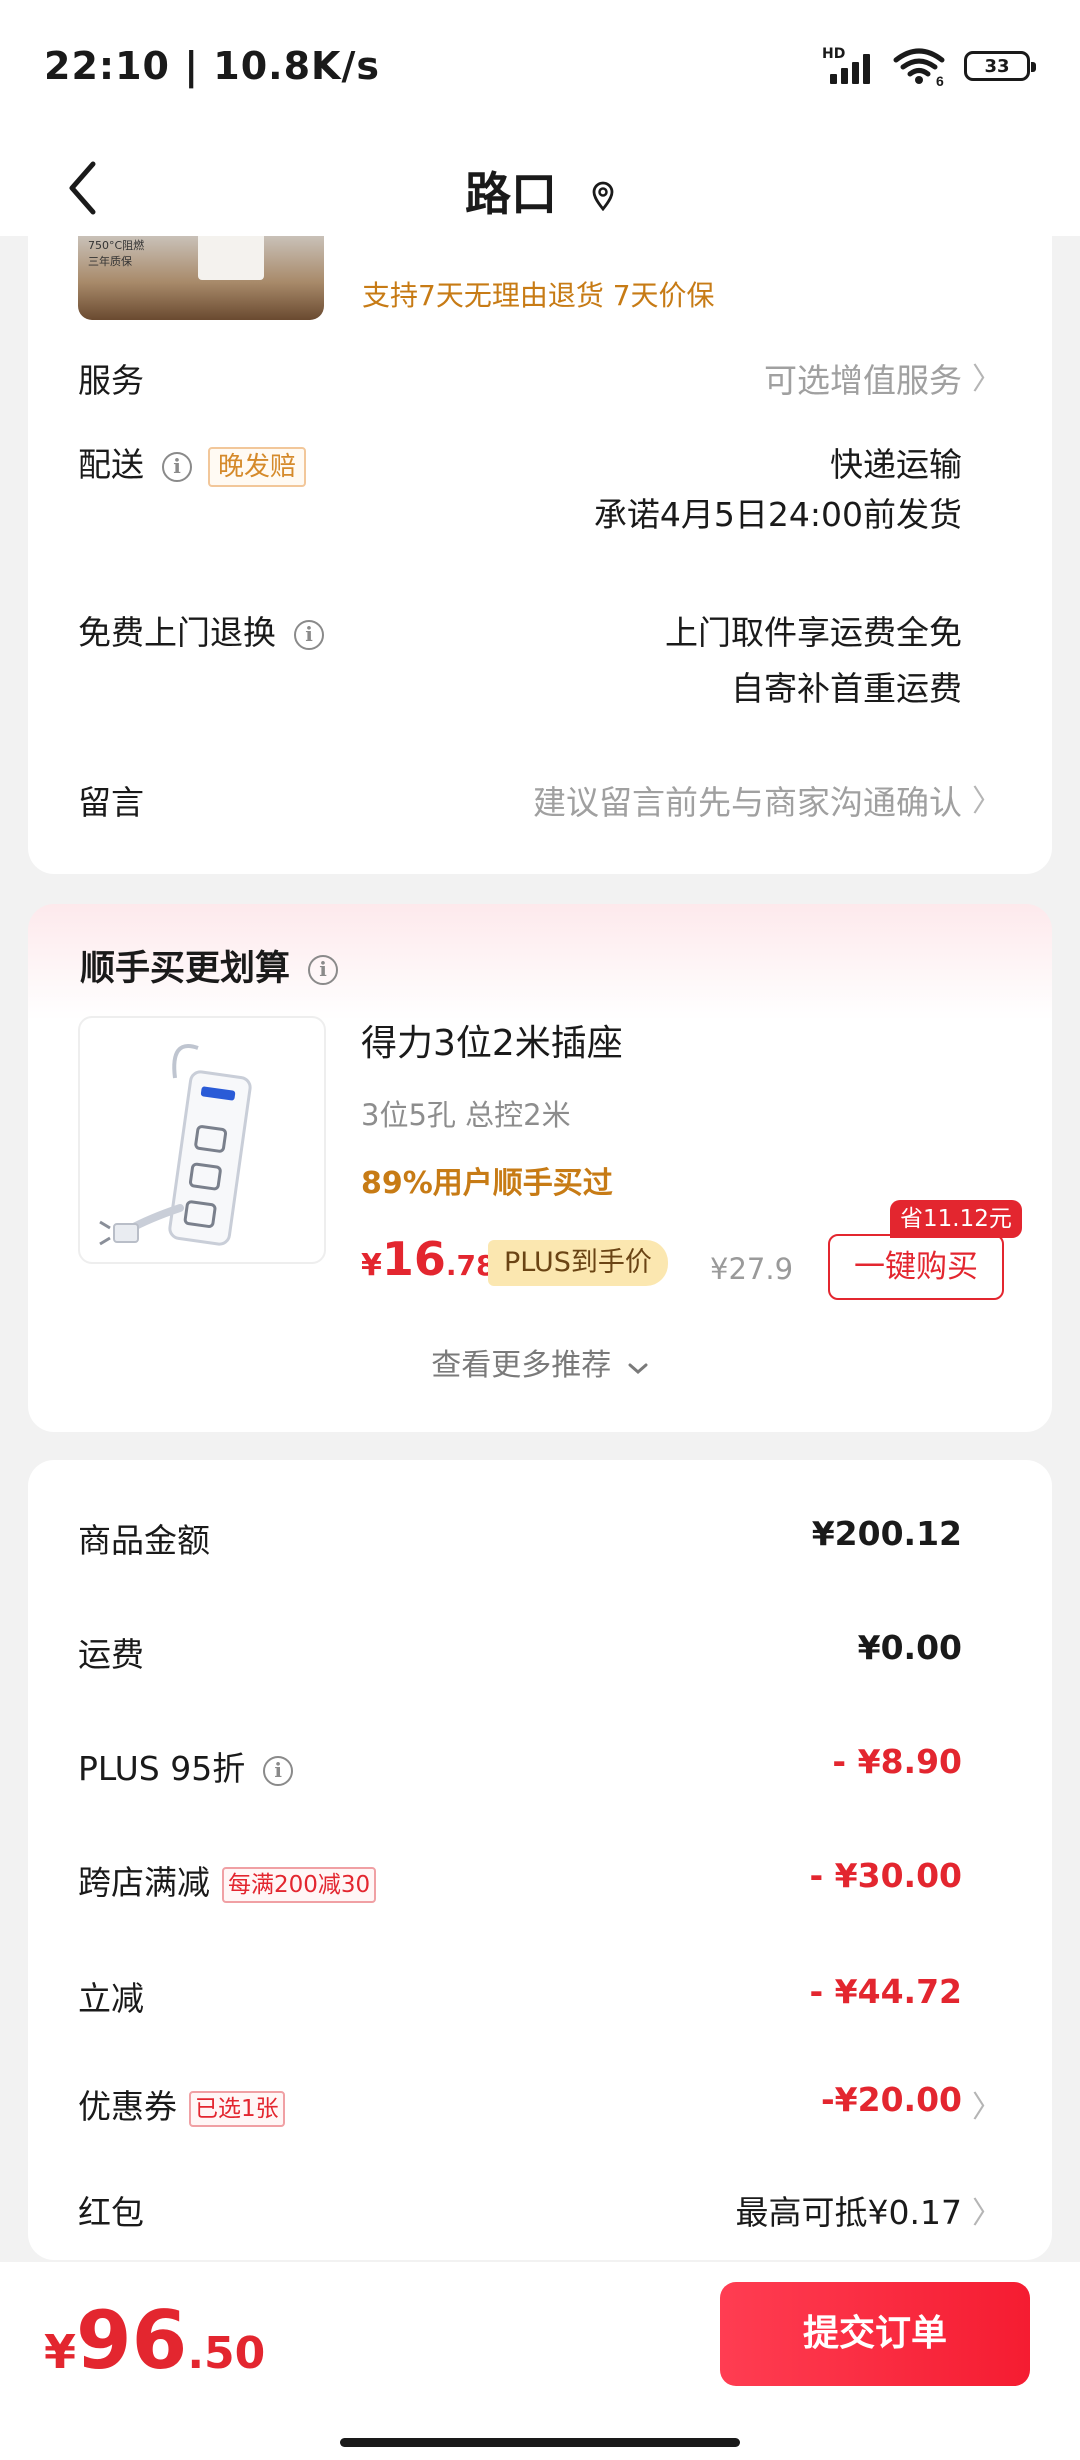 The image size is (1080, 2460). What do you see at coordinates (116, 253) in the screenshot?
I see `product-thumbnail-text: 750°C阻燃 三年质保` at bounding box center [116, 253].